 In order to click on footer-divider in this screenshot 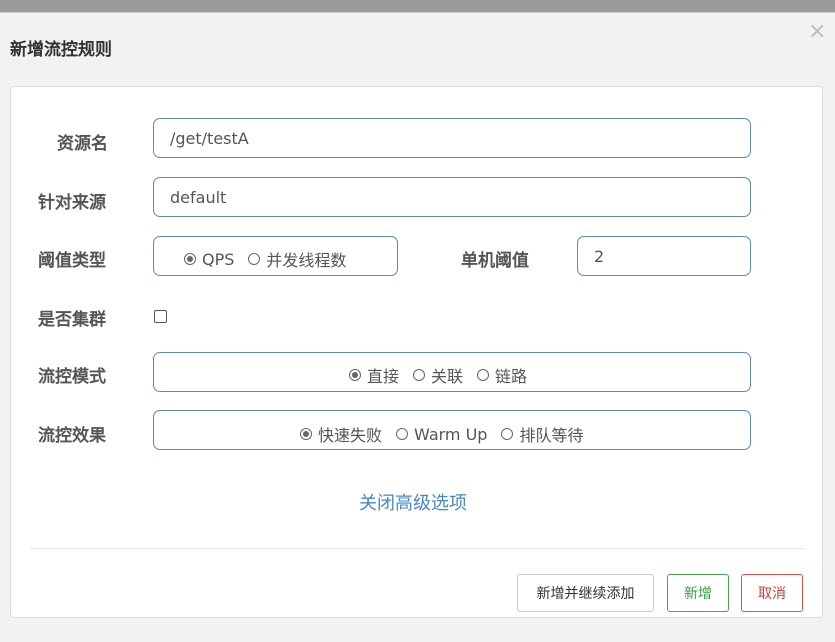, I will do `click(417, 548)`.